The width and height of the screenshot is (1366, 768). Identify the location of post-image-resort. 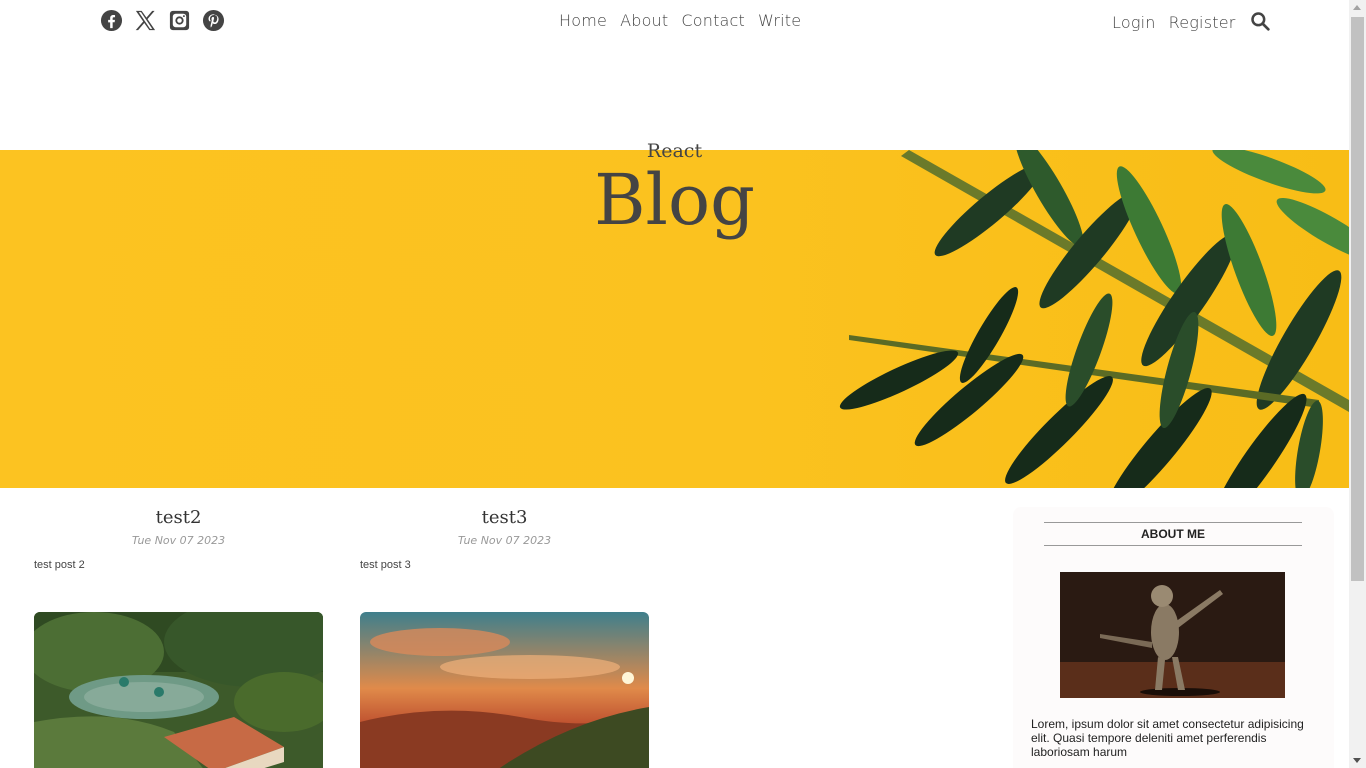
(178, 690).